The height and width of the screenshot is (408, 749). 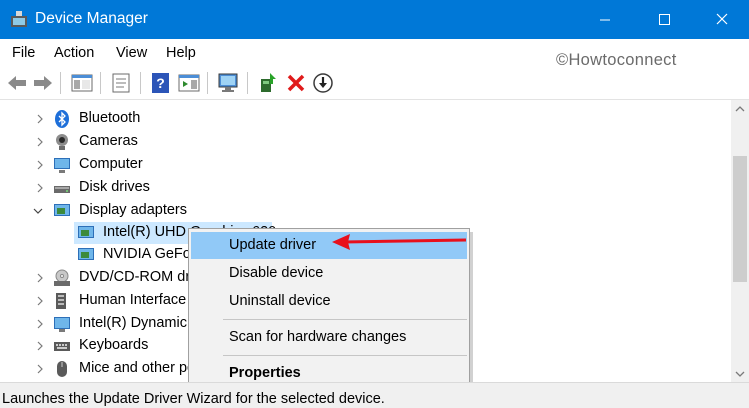 I want to click on context-disable-device: Disable device, so click(x=329, y=273).